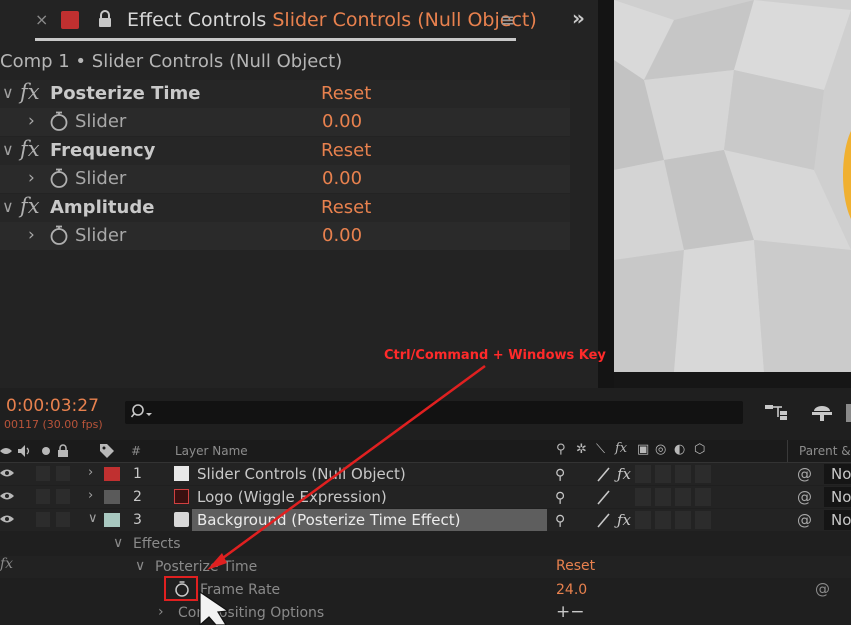 The width and height of the screenshot is (851, 625). Describe the element at coordinates (142, 412) in the screenshot. I see `search-icon` at that location.